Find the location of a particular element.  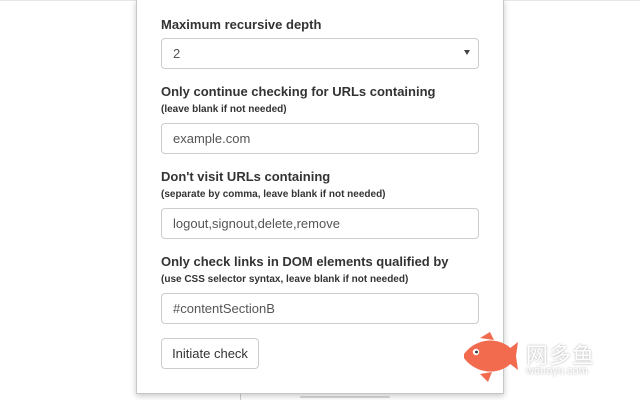

depth-select: 2 is located at coordinates (320, 53).